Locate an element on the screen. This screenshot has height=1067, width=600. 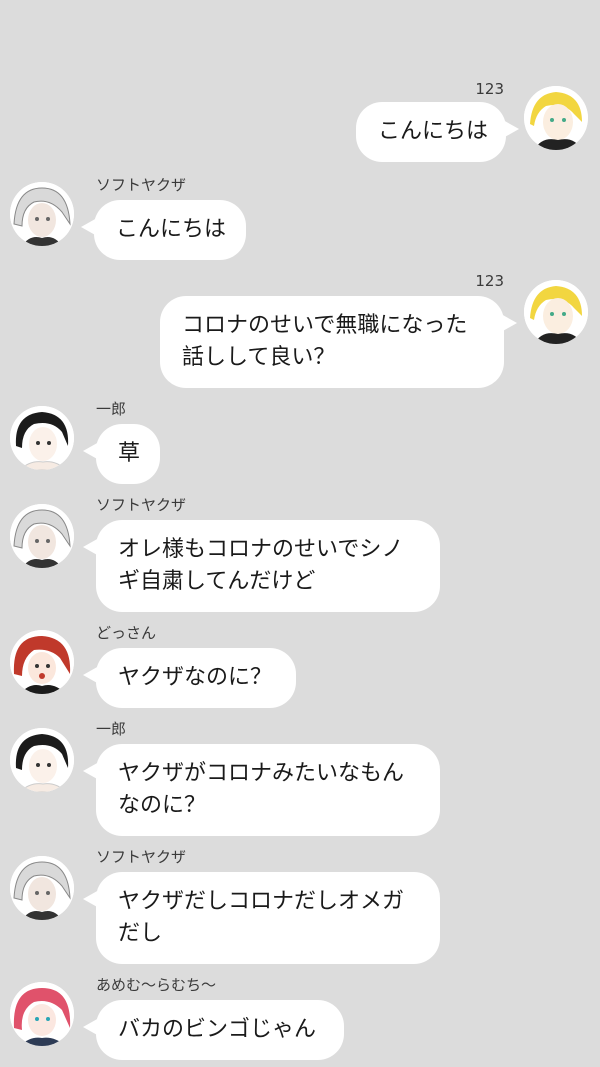
message-line: なのに？ is located at coordinates (162, 805).